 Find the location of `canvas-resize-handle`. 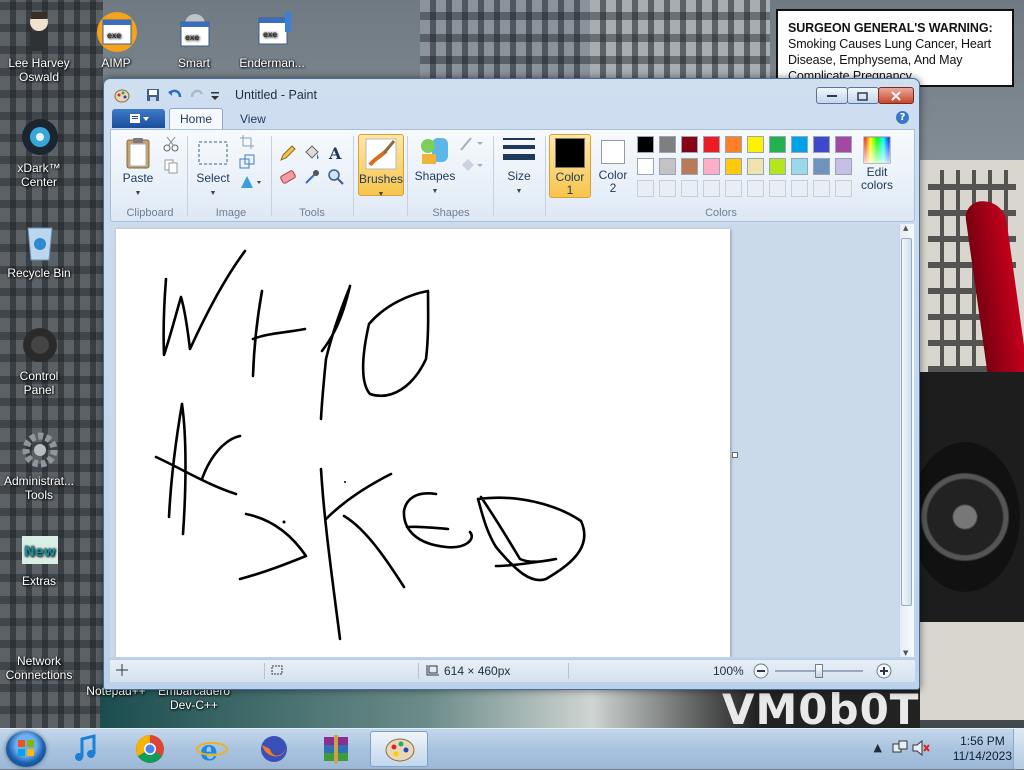

canvas-resize-handle is located at coordinates (735, 455).